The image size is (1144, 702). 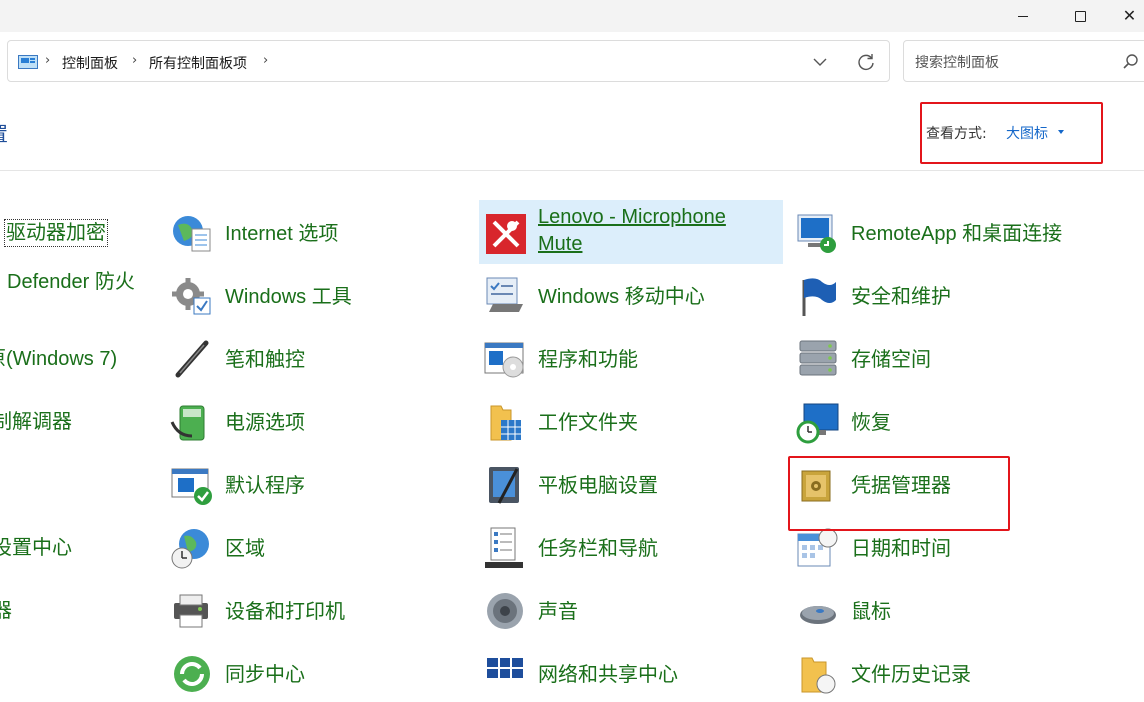 I want to click on security-maintenance-icon, so click(x=819, y=297).